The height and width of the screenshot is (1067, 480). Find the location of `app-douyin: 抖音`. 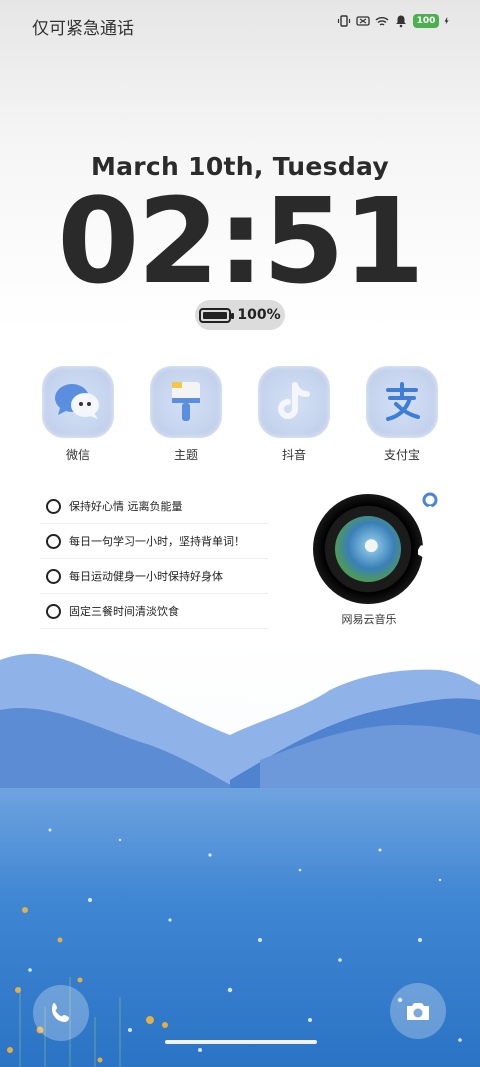

app-douyin: 抖音 is located at coordinates (294, 414).